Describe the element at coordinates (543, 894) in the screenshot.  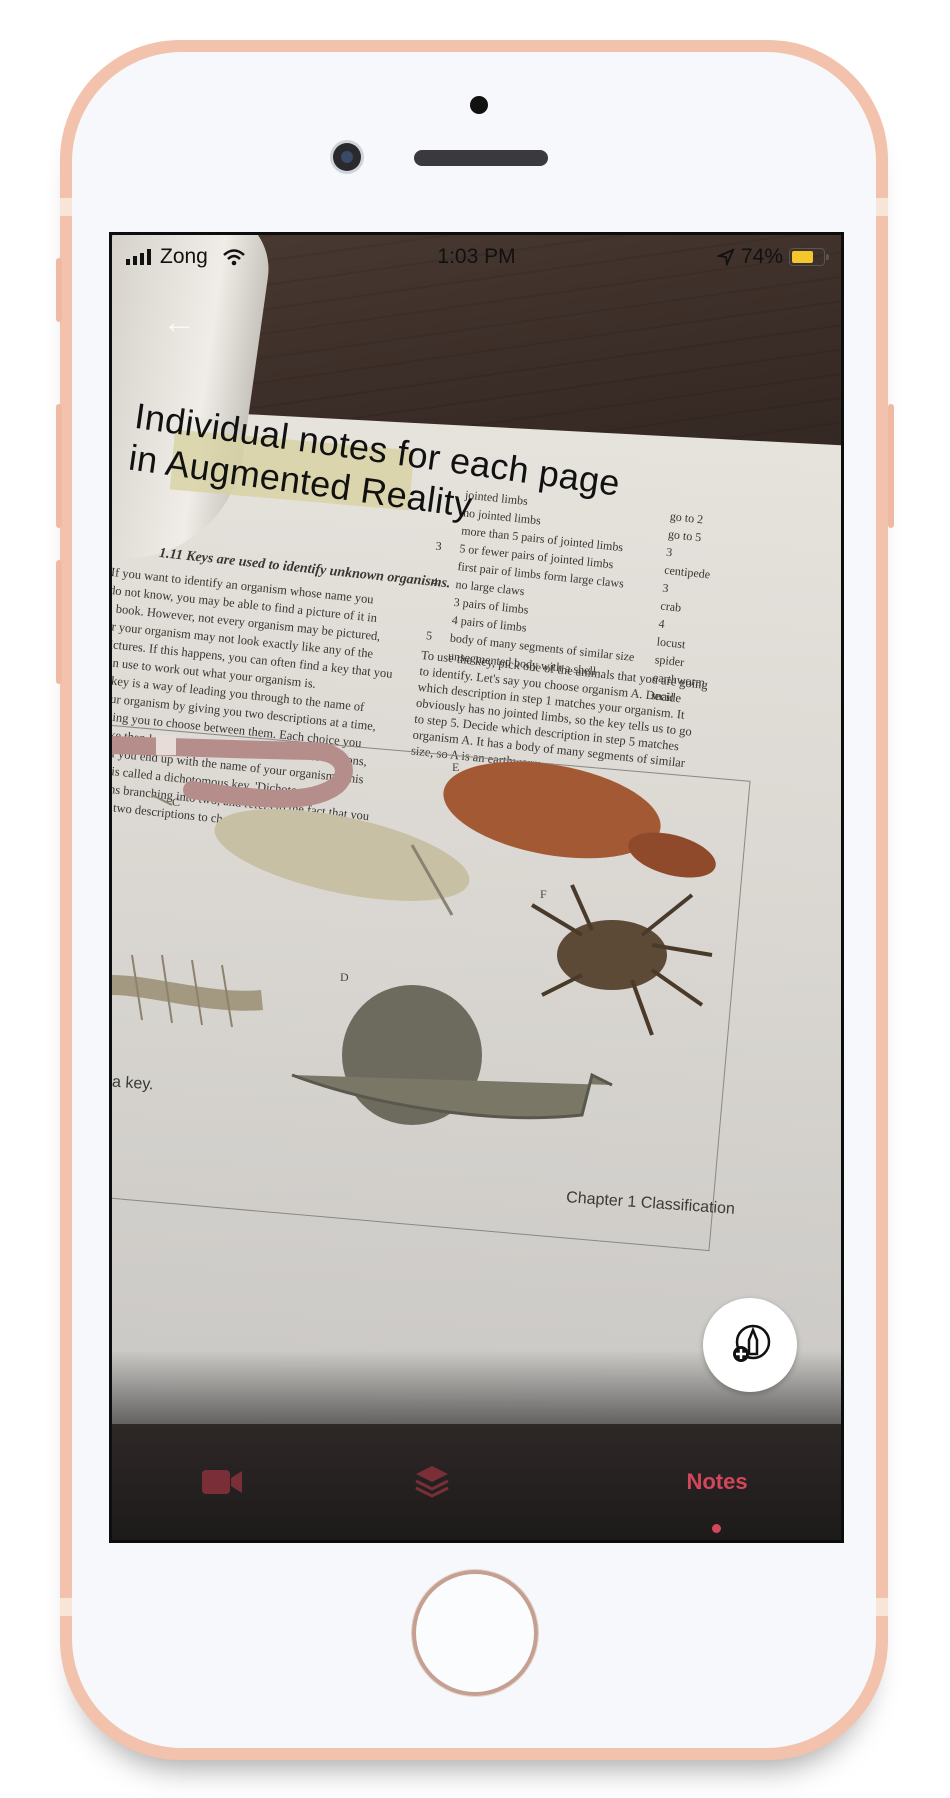
I see `figure-label-f: F` at that location.